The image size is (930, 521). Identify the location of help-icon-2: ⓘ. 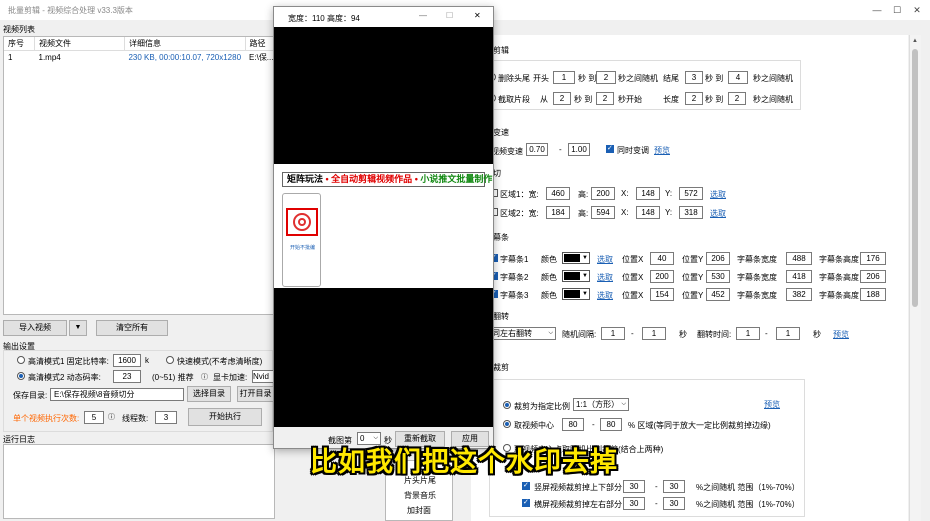
(111, 417).